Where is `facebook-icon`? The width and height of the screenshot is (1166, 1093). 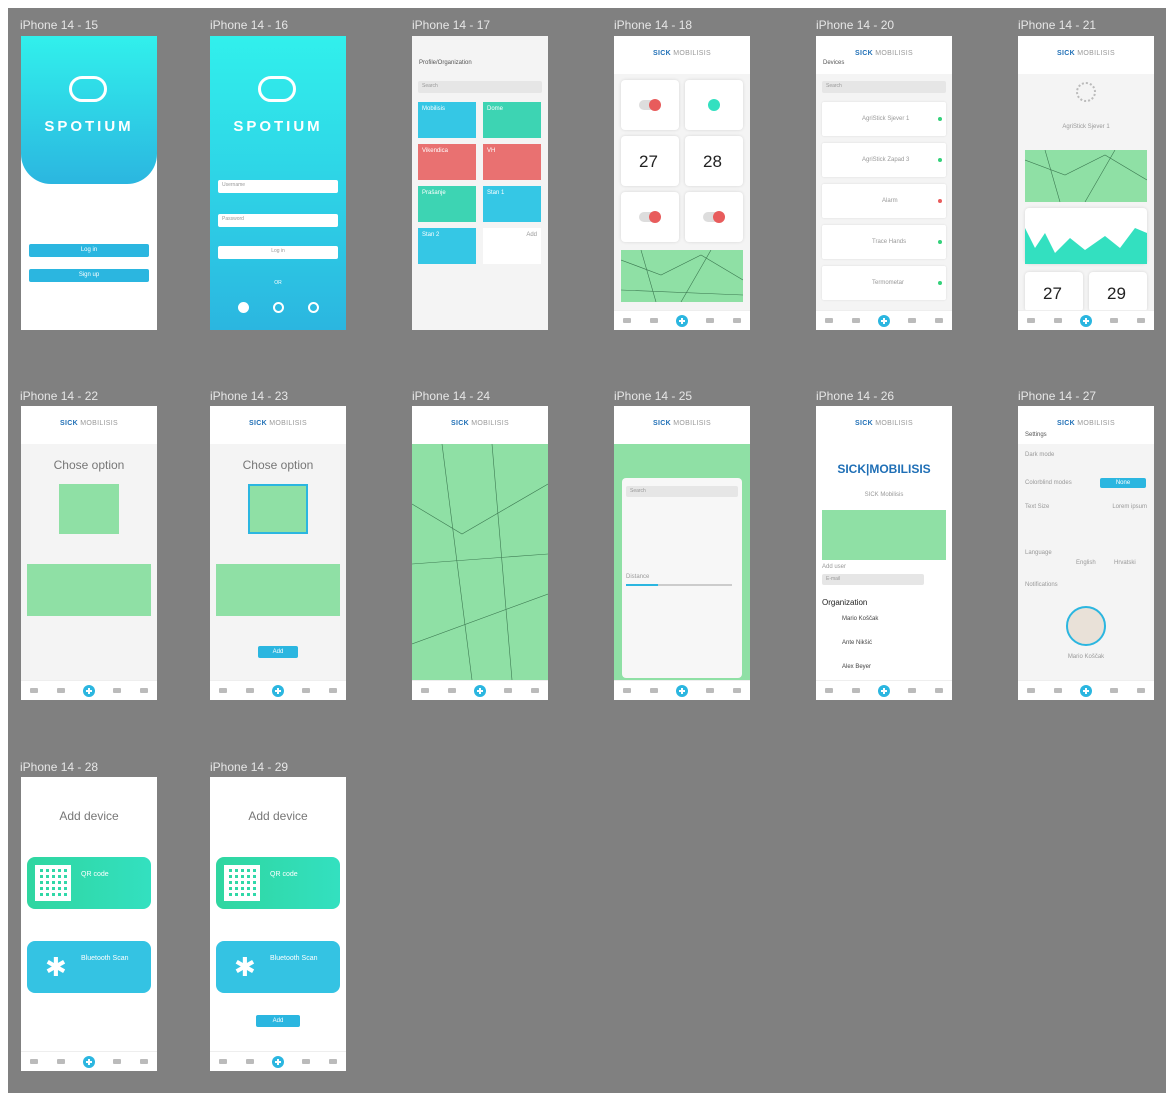
facebook-icon is located at coordinates (278, 307).